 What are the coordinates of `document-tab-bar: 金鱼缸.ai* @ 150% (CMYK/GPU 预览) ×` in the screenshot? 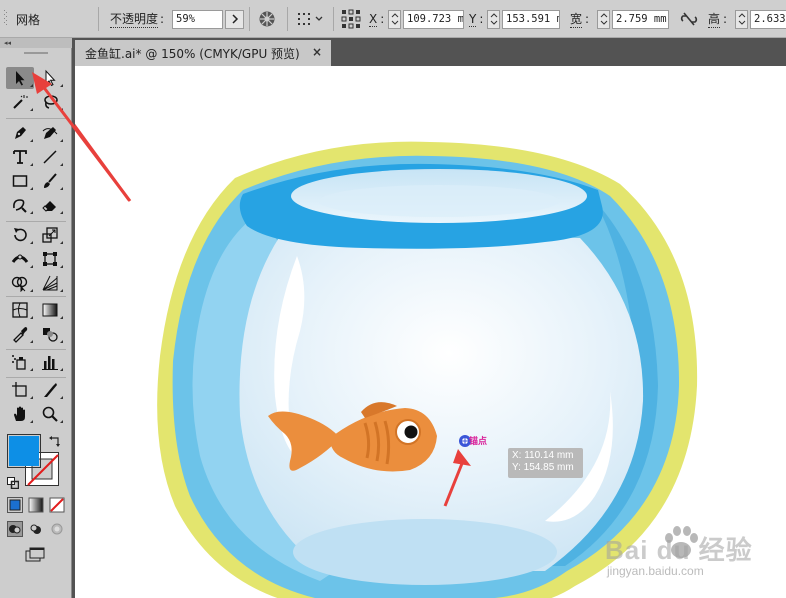 It's located at (429, 52).